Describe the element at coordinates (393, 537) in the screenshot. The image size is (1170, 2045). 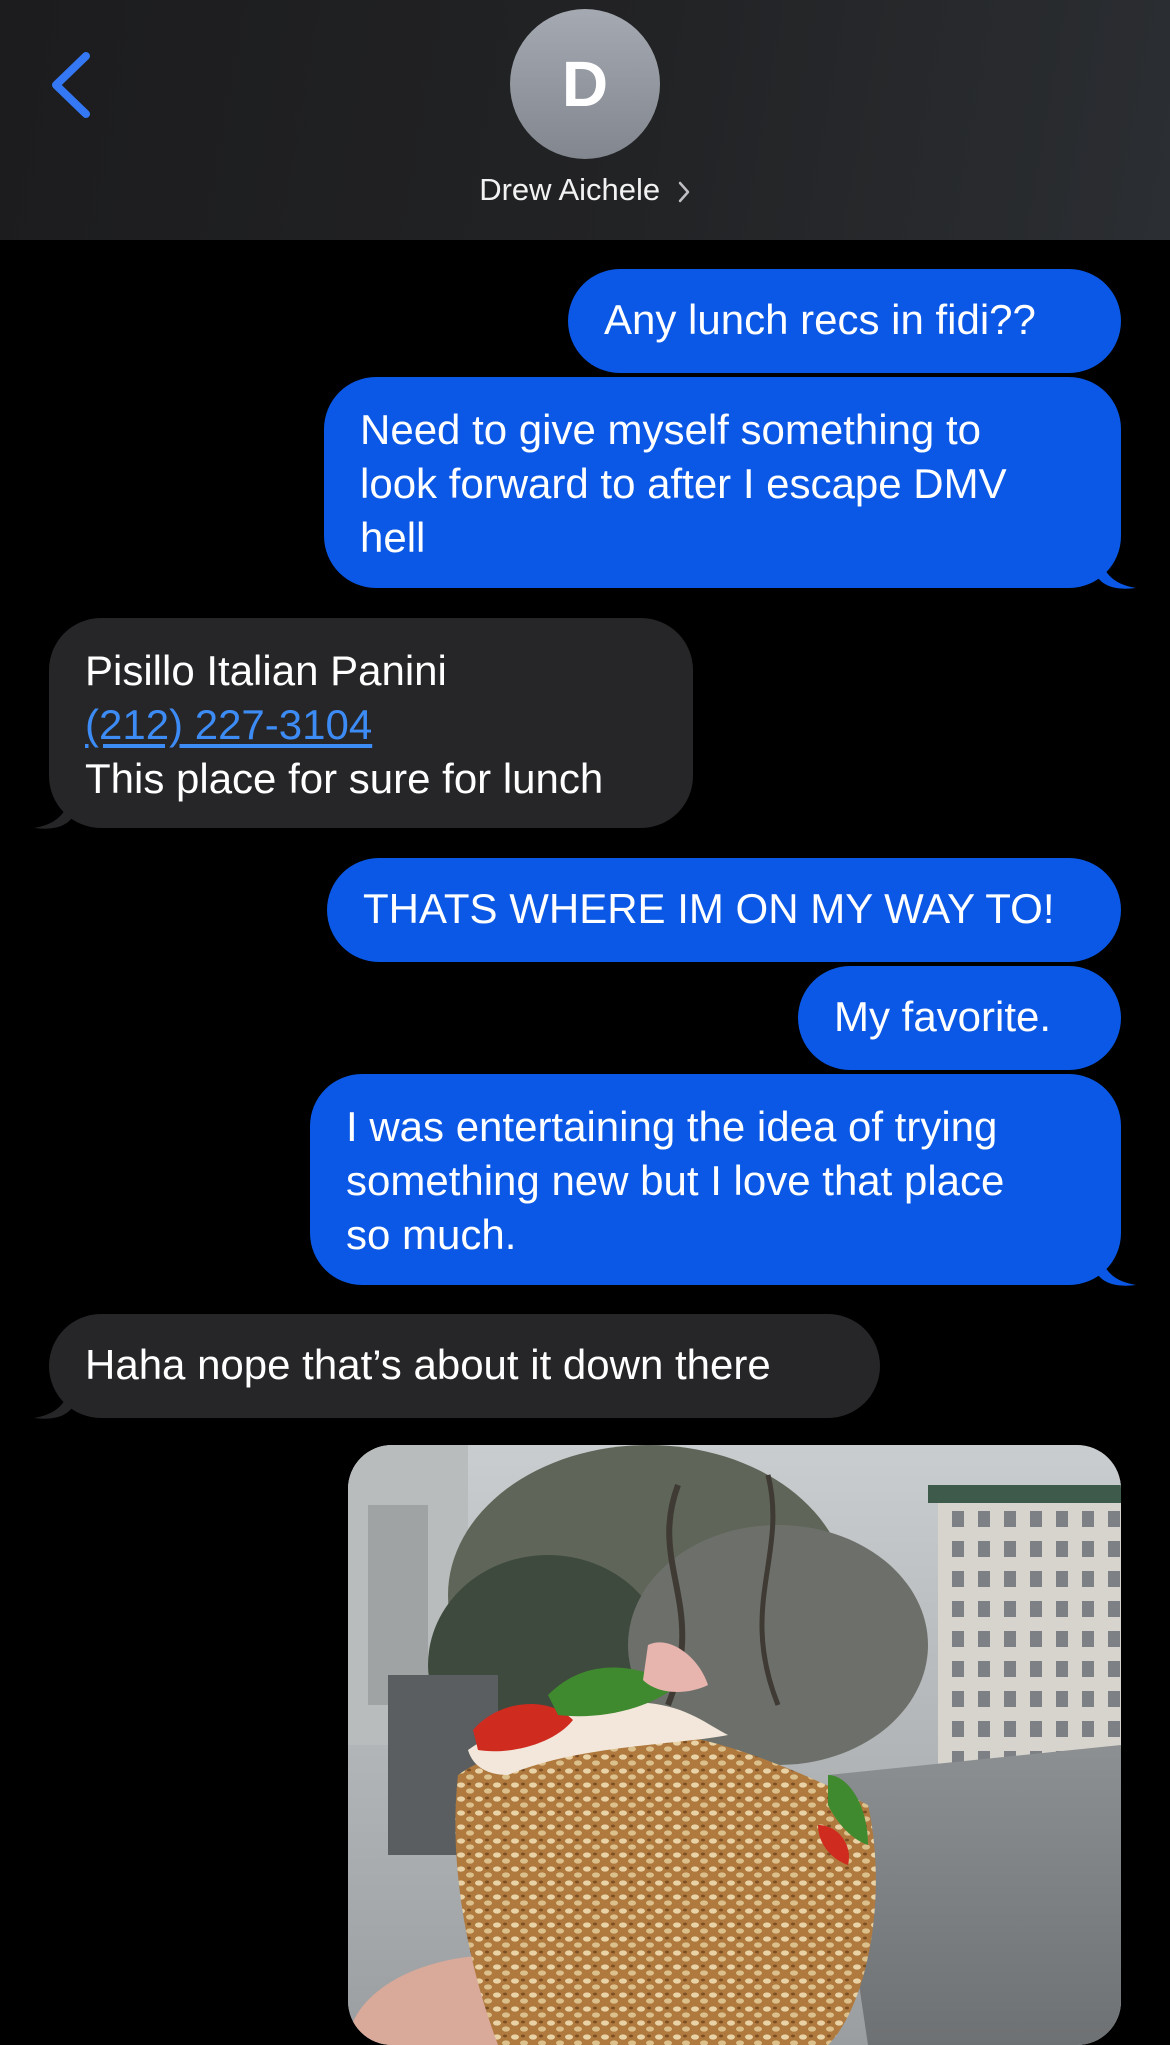
I see `message-text: hell` at that location.